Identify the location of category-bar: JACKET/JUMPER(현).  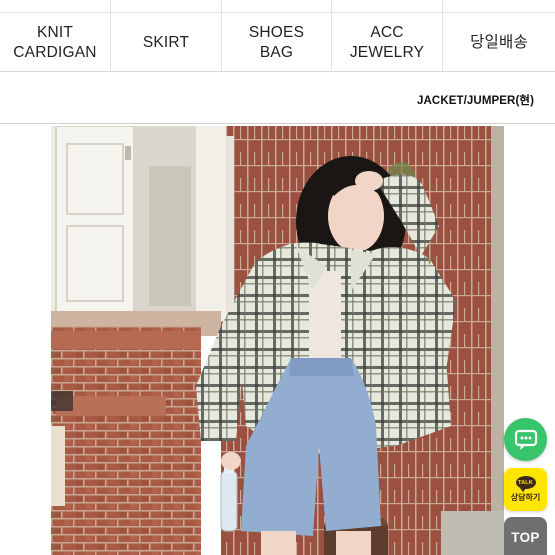
(277, 98).